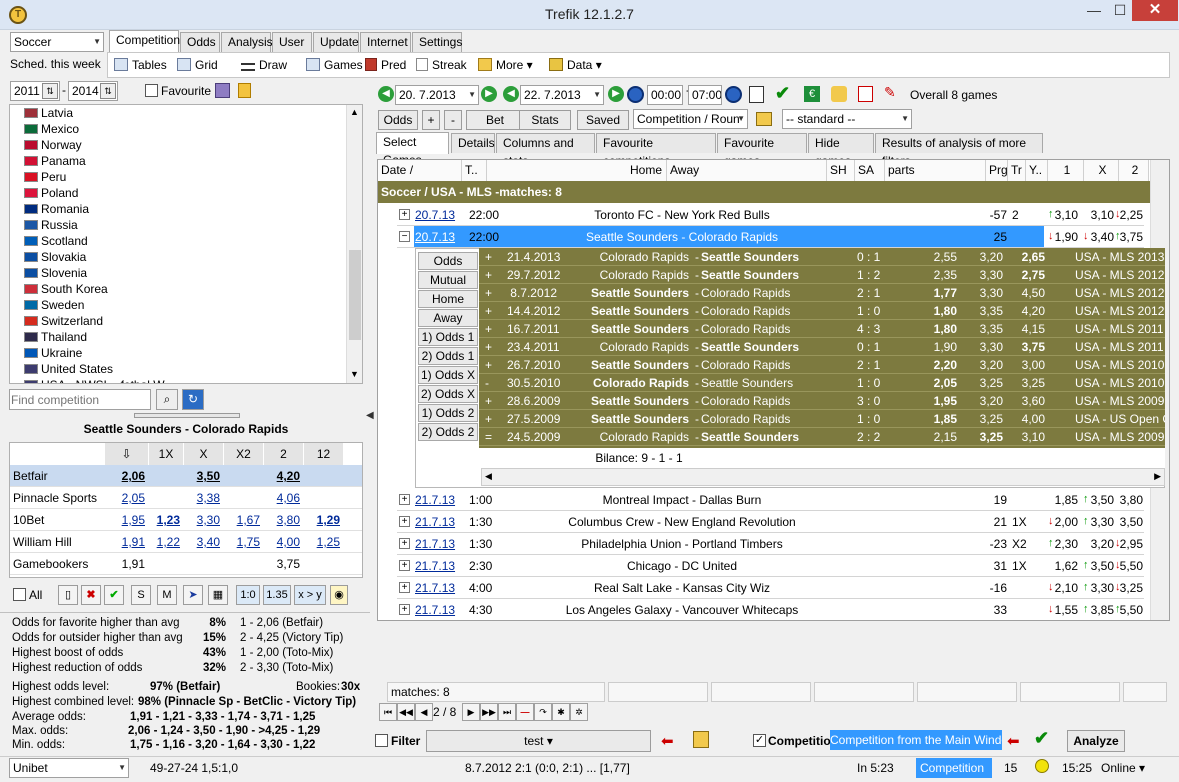 This screenshot has width=1179, height=782. Describe the element at coordinates (577, 170) in the screenshot. I see `header-home: Home` at that location.